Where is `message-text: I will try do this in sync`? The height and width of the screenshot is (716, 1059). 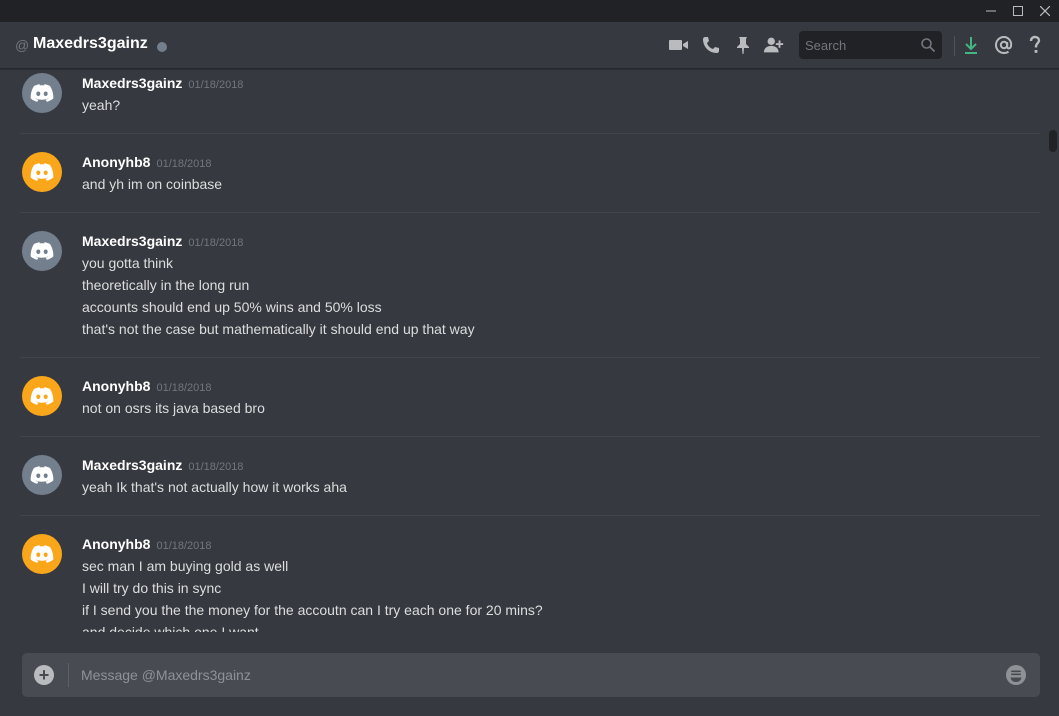
message-text: I will try do this in sync is located at coordinates (152, 588).